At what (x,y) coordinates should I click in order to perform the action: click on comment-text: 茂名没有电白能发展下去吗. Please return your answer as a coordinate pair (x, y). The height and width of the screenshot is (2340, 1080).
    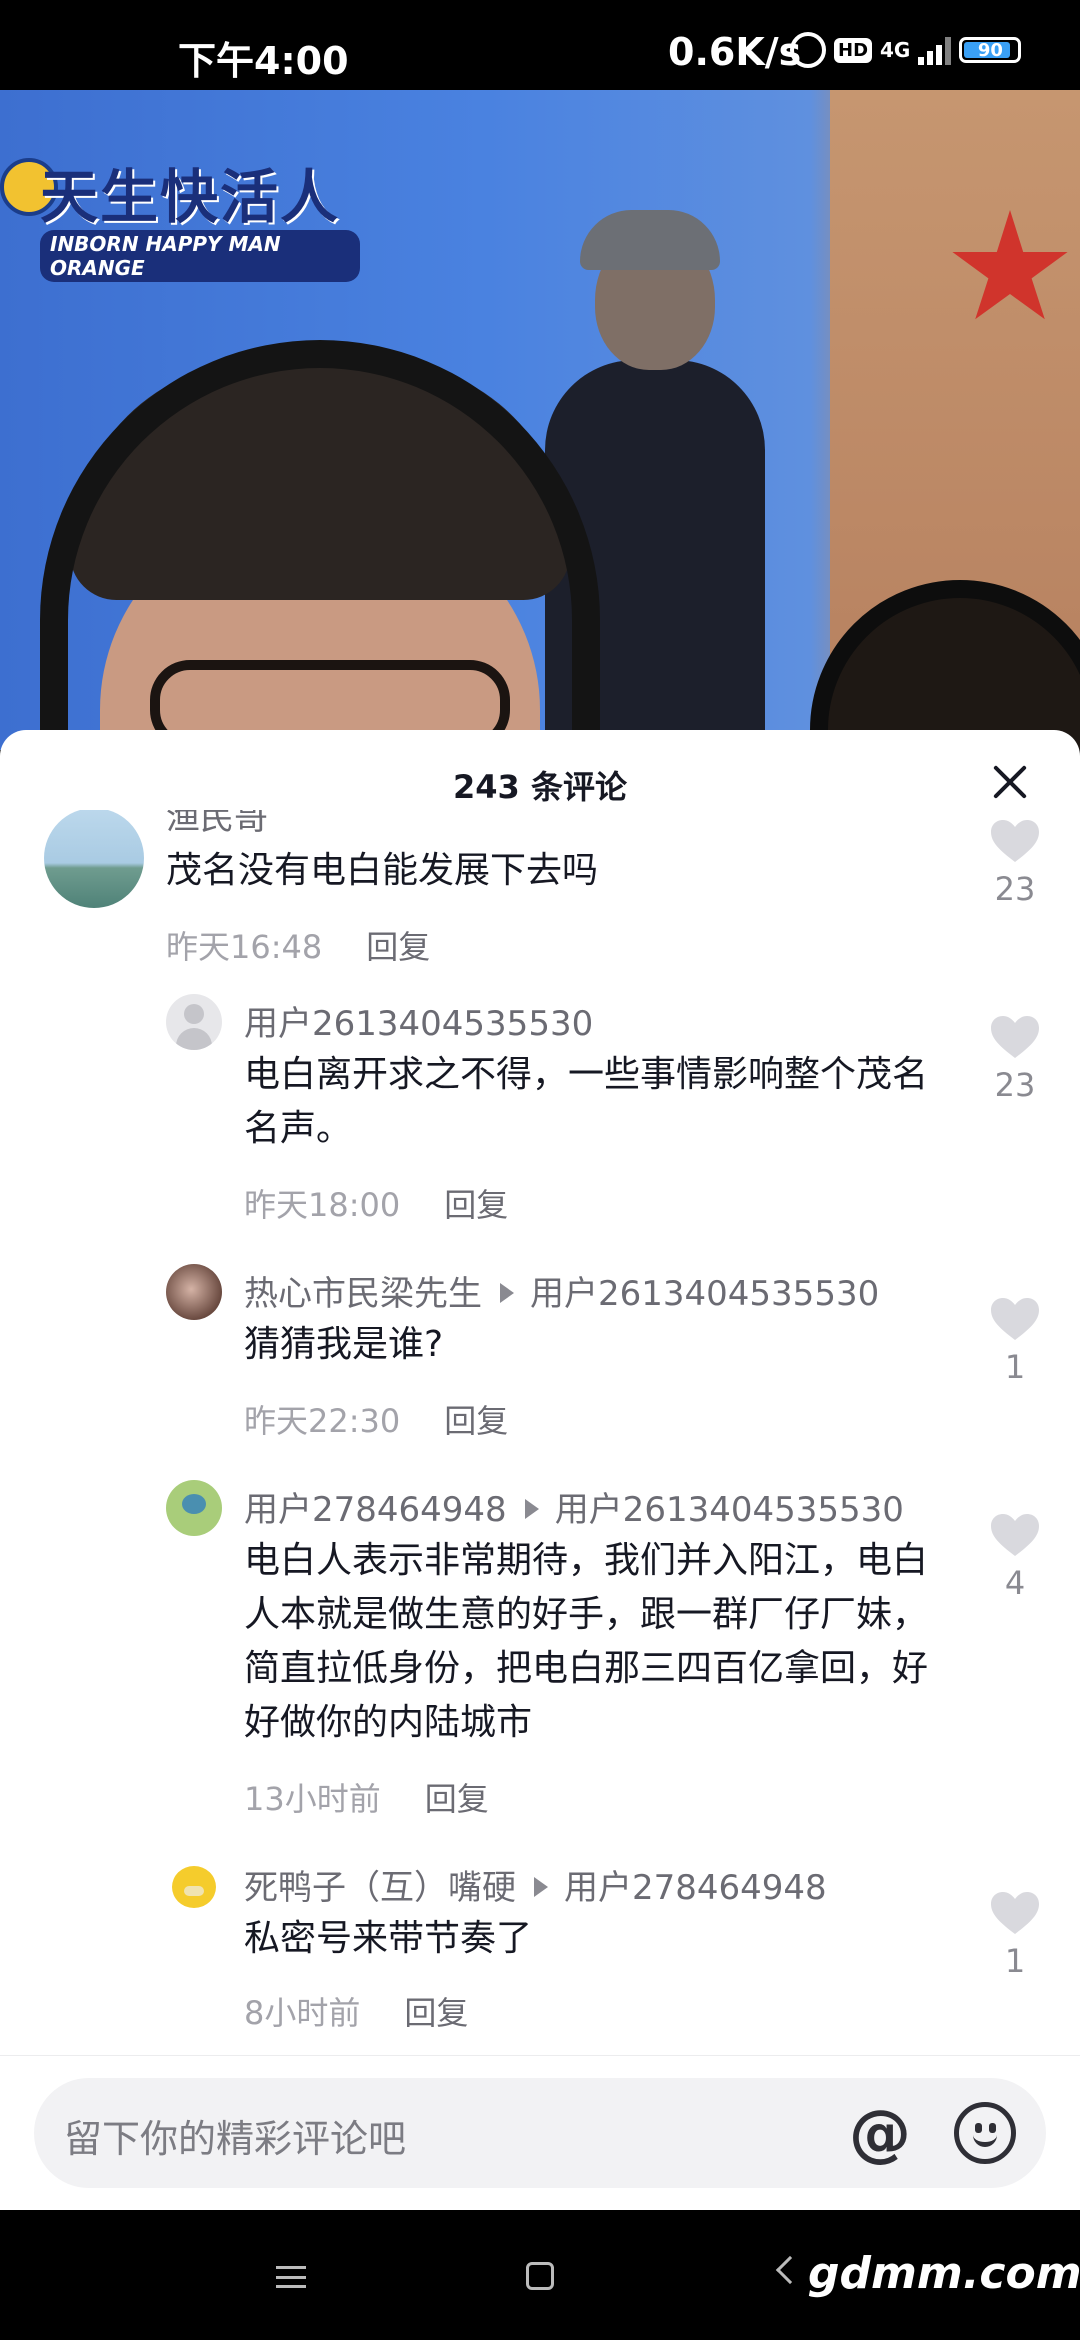
    Looking at the image, I should click on (382, 870).